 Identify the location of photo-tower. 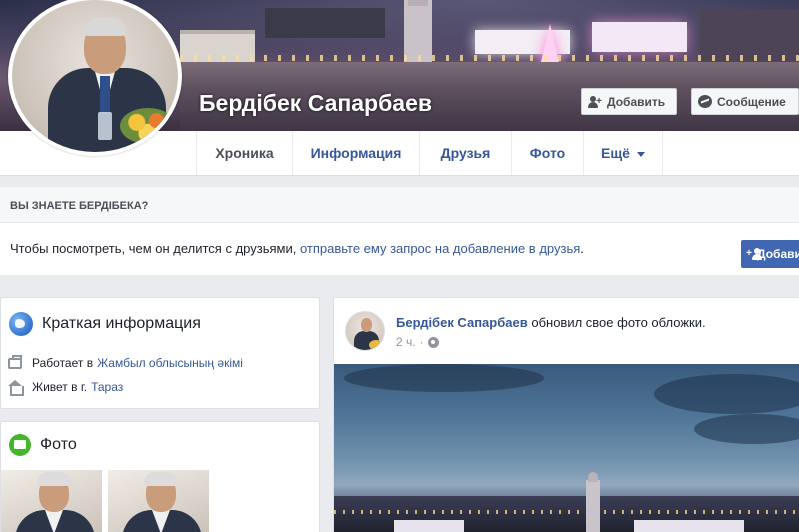
(593, 502).